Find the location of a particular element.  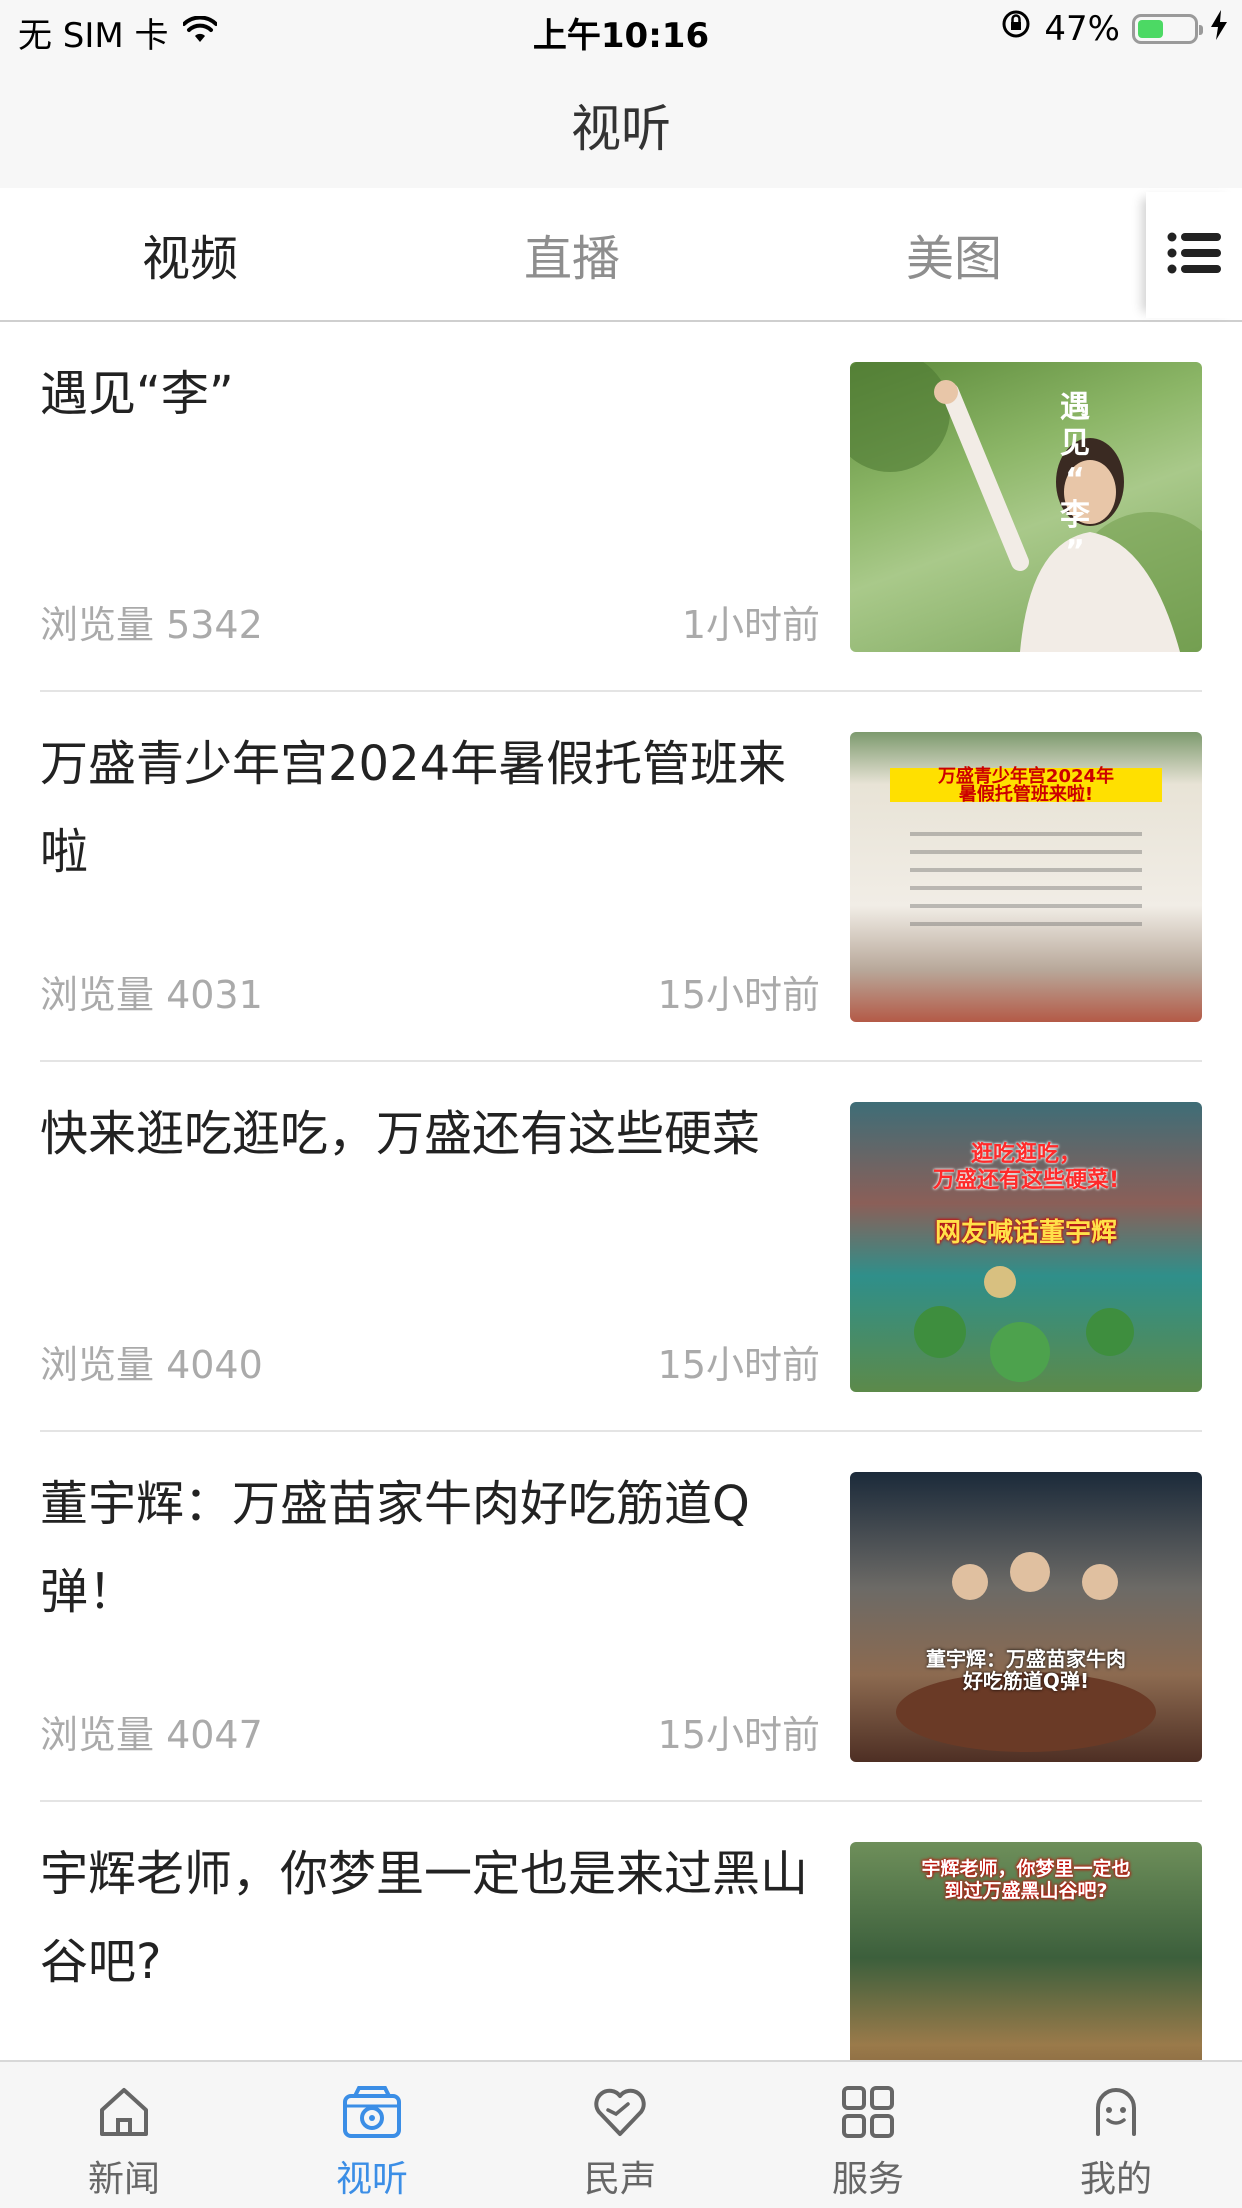

tabbar-label: 我的 is located at coordinates (1115, 2179).